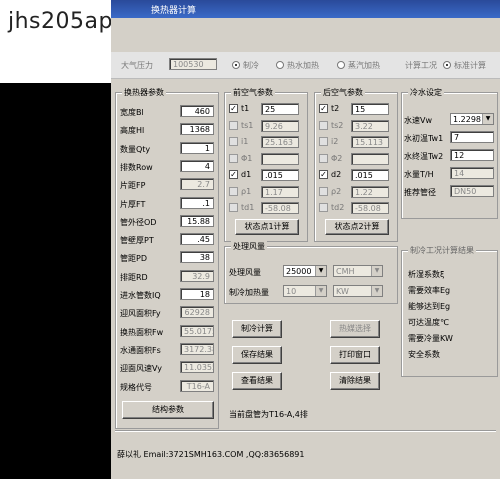 Image resolution: width=500 pixels, height=479 pixels. What do you see at coordinates (197, 294) in the screenshot?
I see `exchanger-input-10: 18` at bounding box center [197, 294].